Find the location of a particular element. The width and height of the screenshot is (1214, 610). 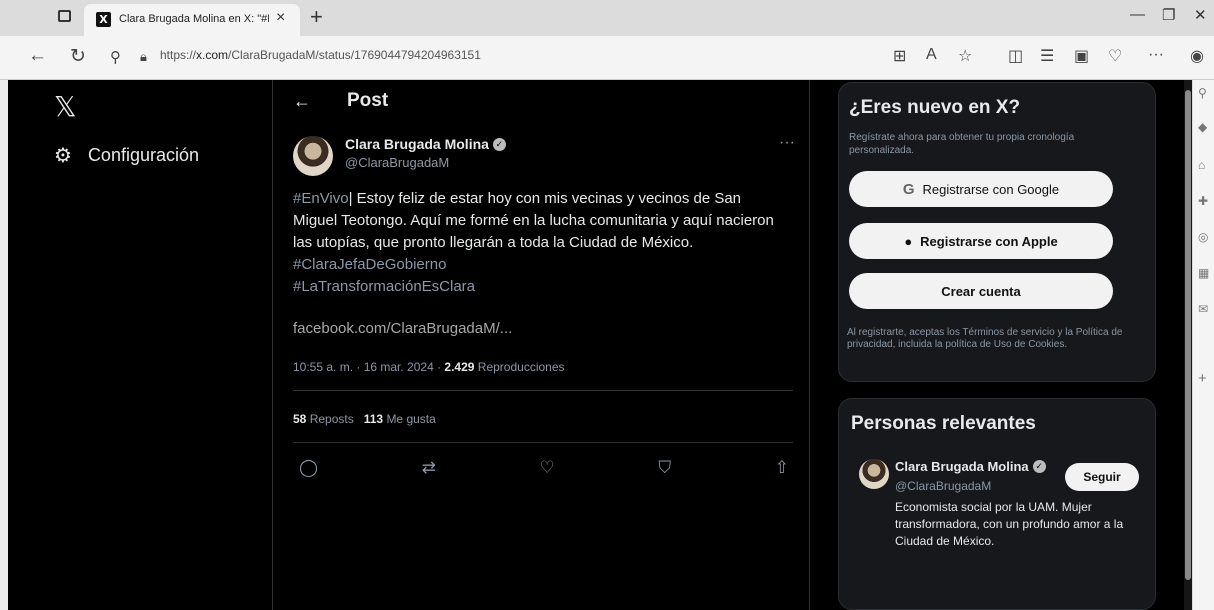

hashtag-clara-jefa: #ClaraJefaDeGobierno is located at coordinates (543, 265).